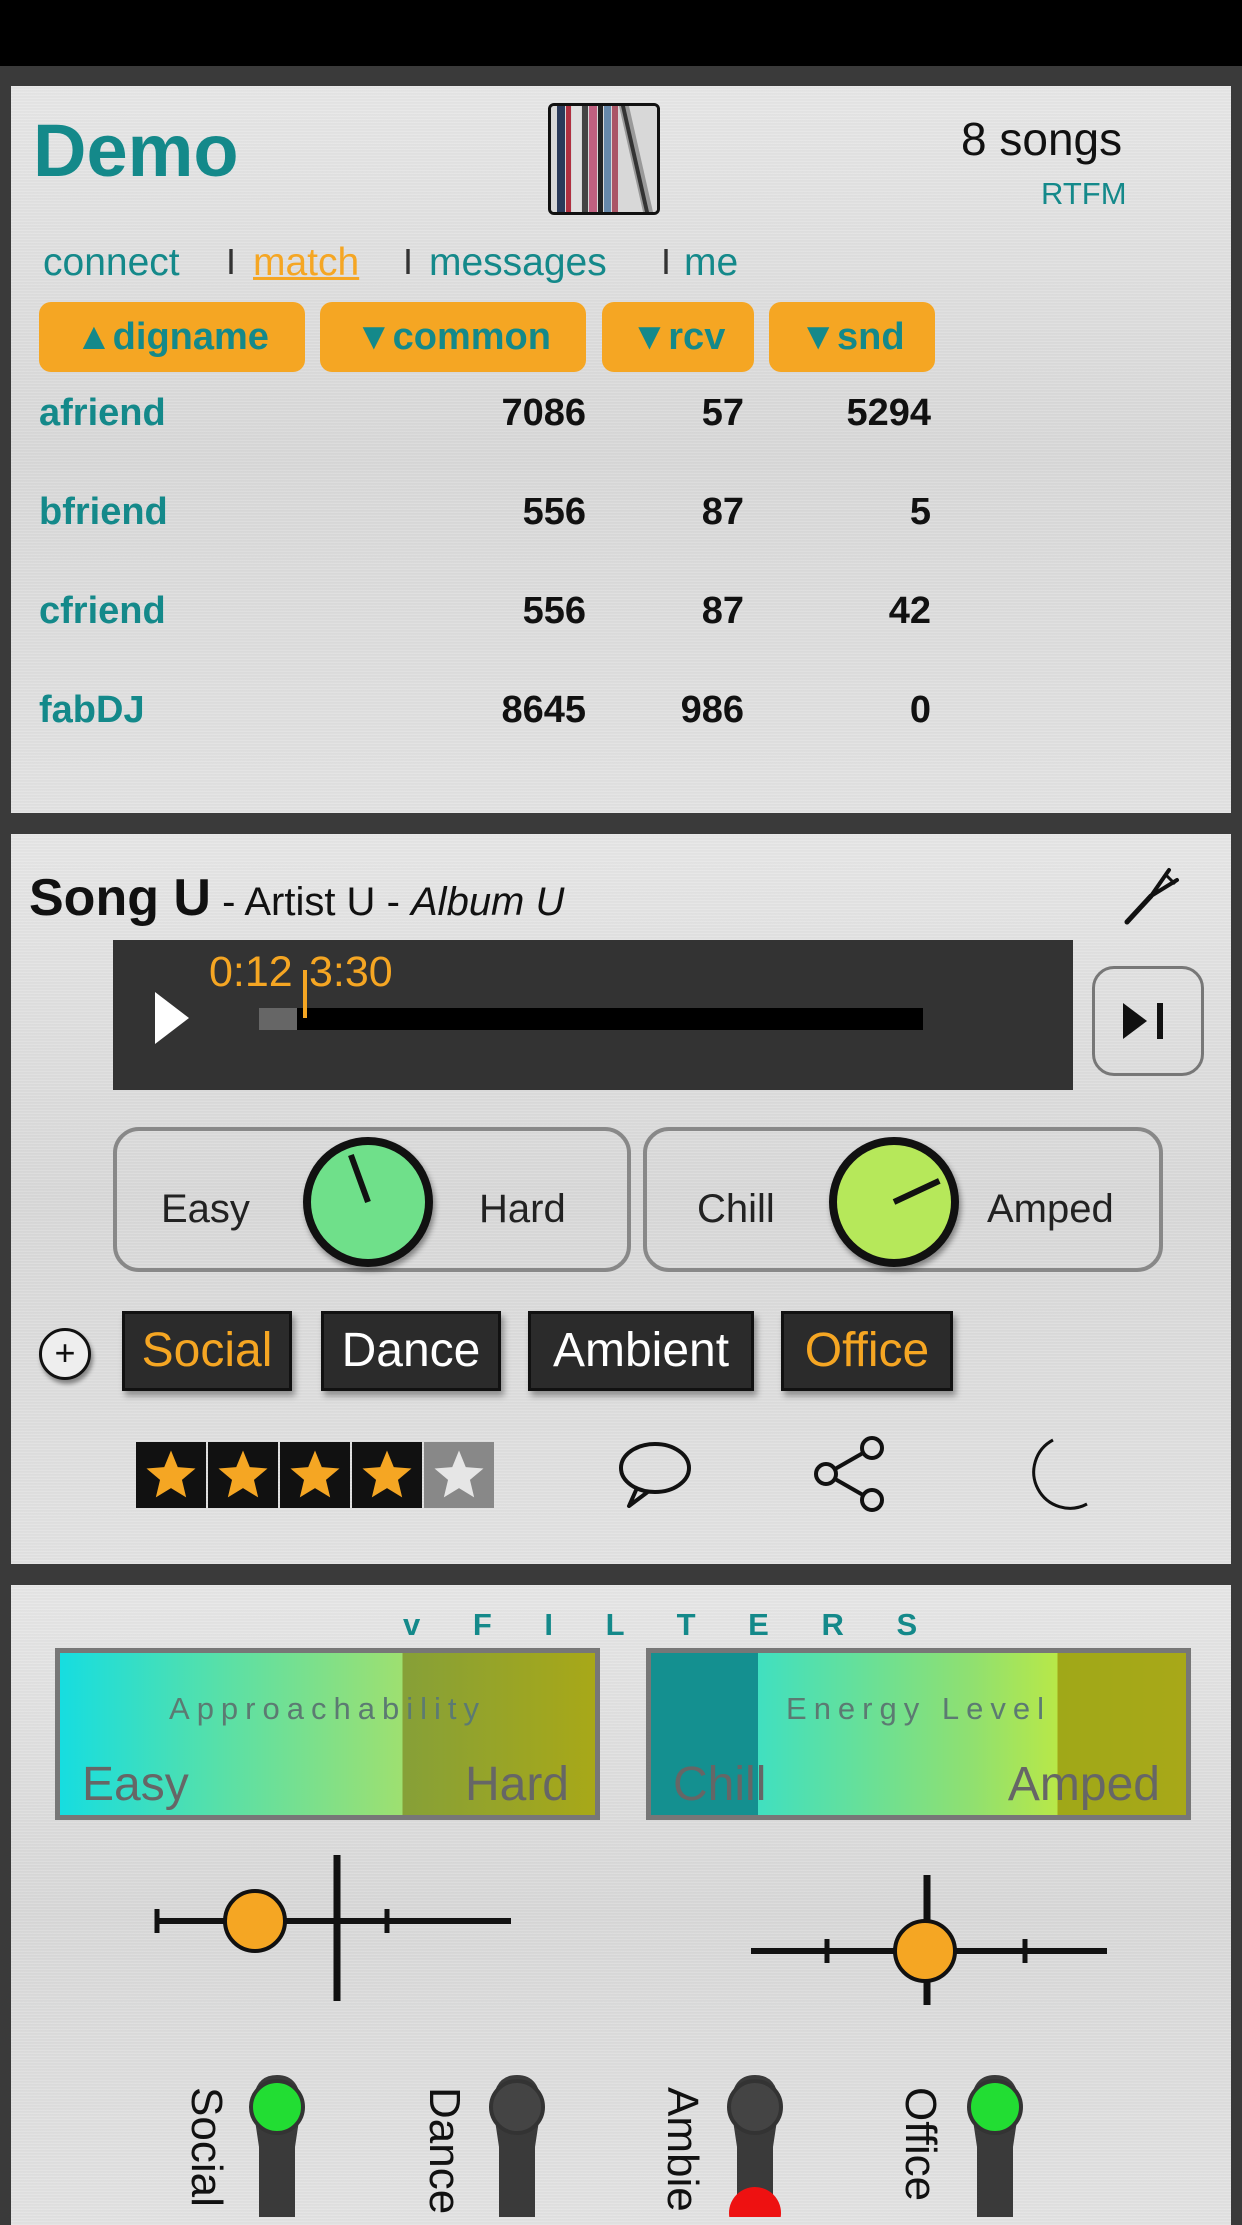 Image resolution: width=1242 pixels, height=2225 pixels. I want to click on toggle-label: Office, so click(920, 2144).